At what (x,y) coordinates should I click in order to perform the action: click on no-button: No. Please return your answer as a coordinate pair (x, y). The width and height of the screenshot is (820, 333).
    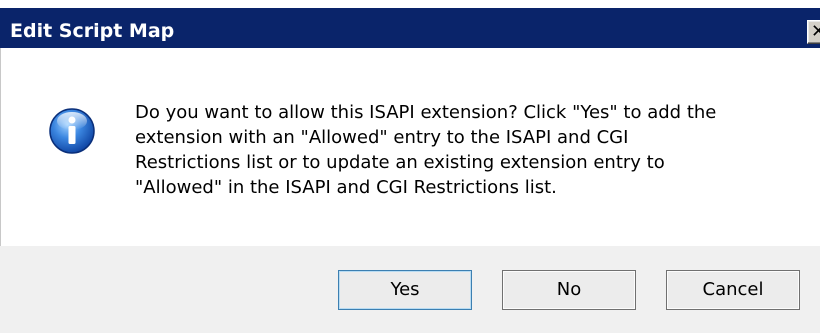
    Looking at the image, I should click on (569, 290).